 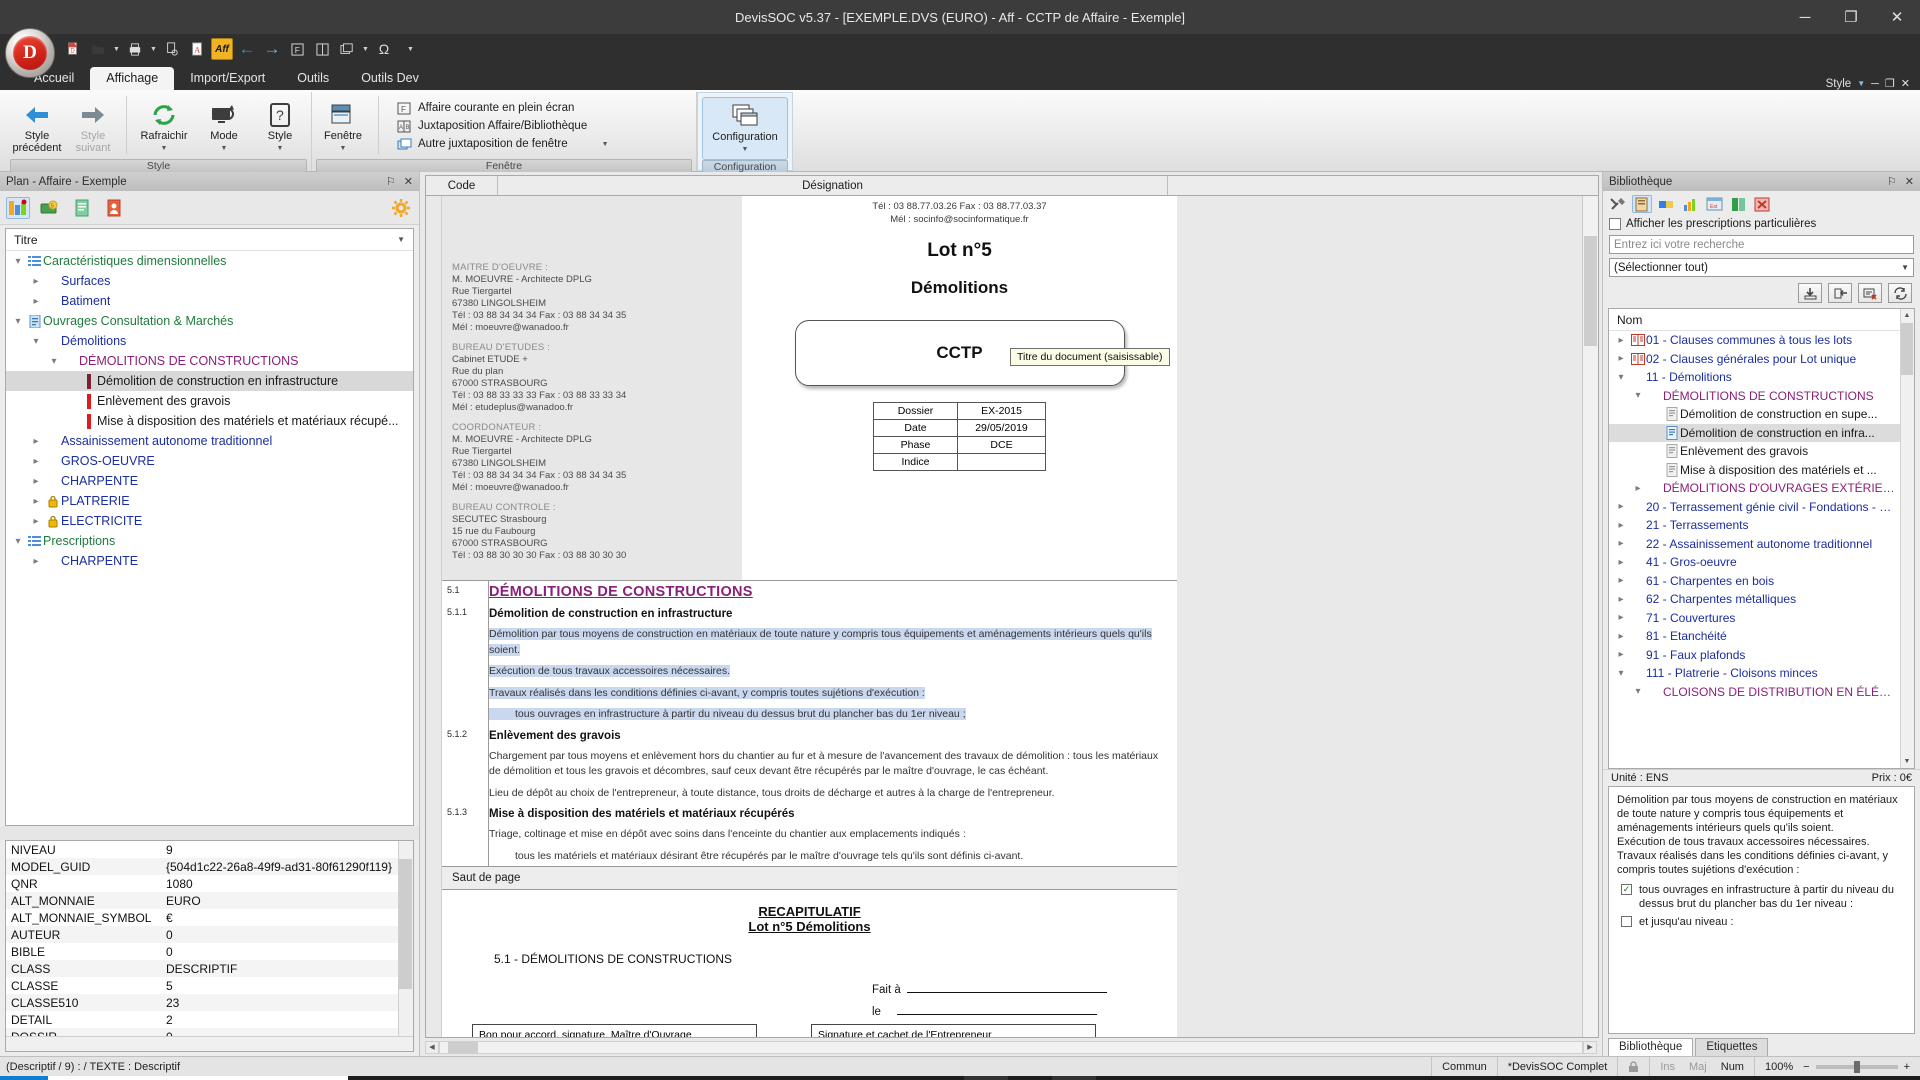 What do you see at coordinates (224, 127) in the screenshot?
I see `mode-button: Mode ▼` at bounding box center [224, 127].